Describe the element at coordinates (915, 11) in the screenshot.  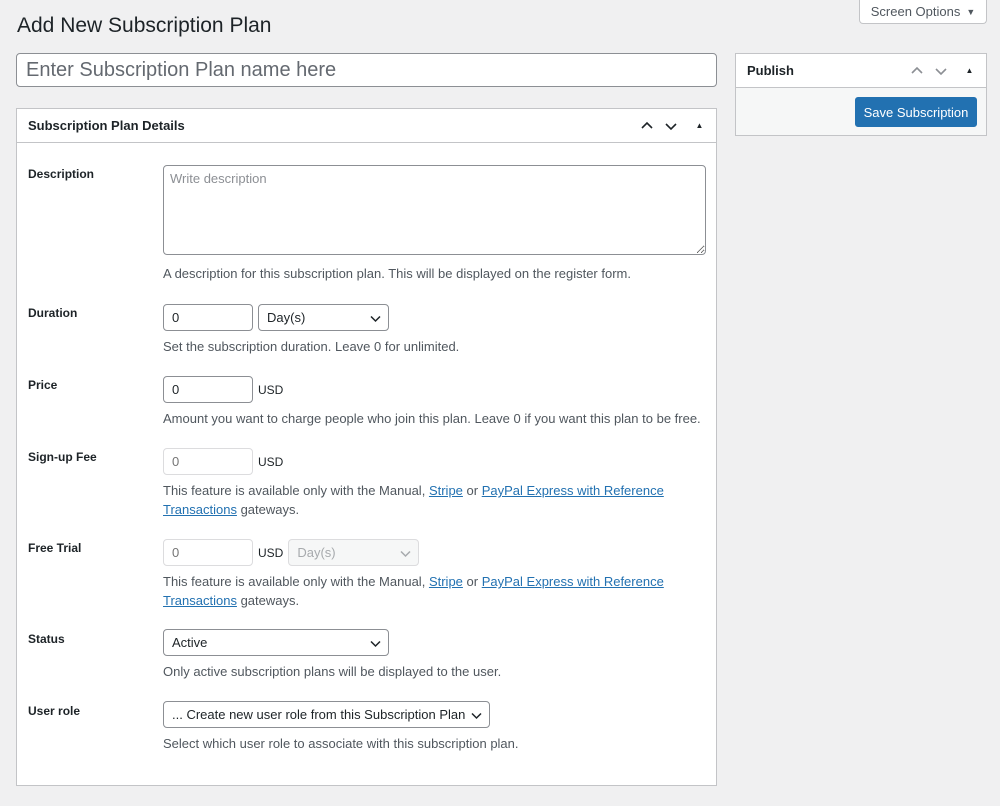
I see `screen-options-label: Screen Options` at that location.